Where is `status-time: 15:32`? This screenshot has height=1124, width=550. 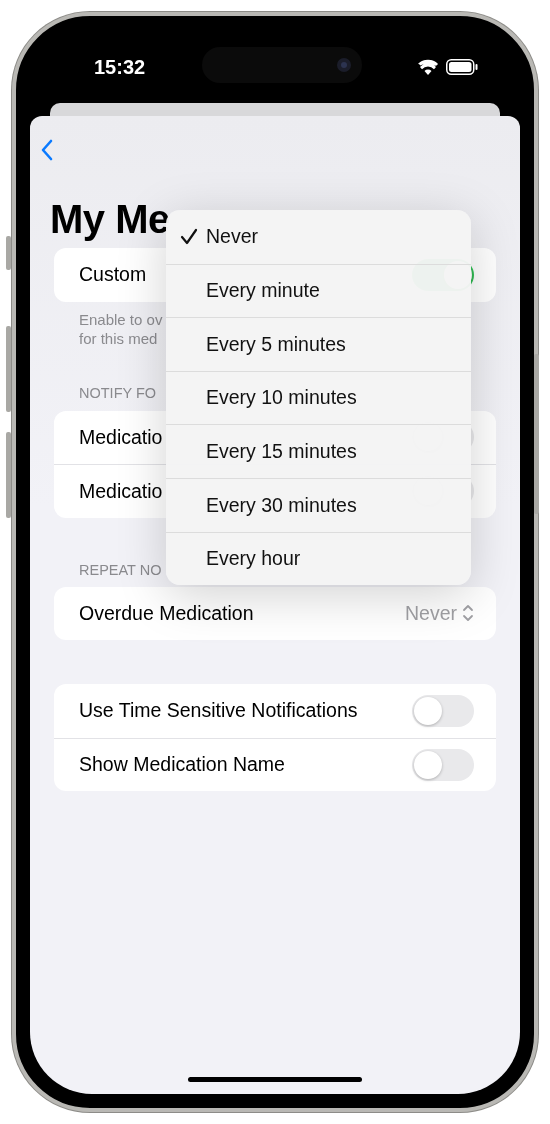
status-time: 15:32 is located at coordinates (120, 67).